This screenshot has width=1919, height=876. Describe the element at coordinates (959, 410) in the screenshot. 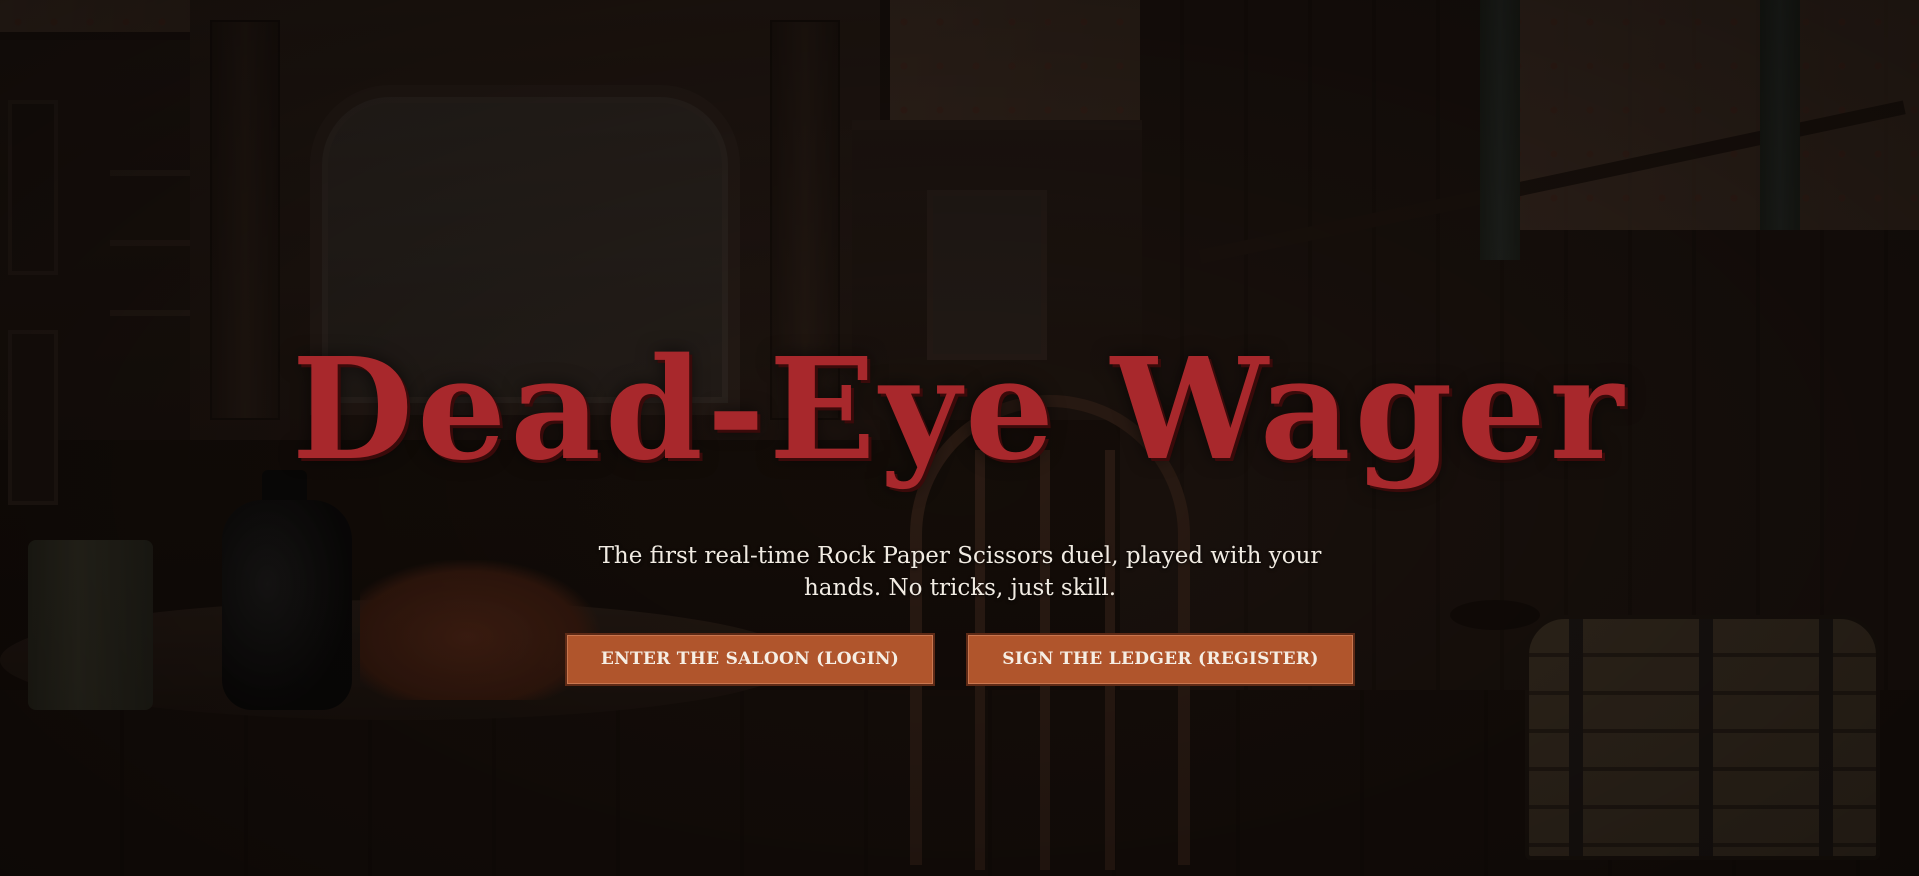

I see `page-title: Dead-Eye Wager` at that location.